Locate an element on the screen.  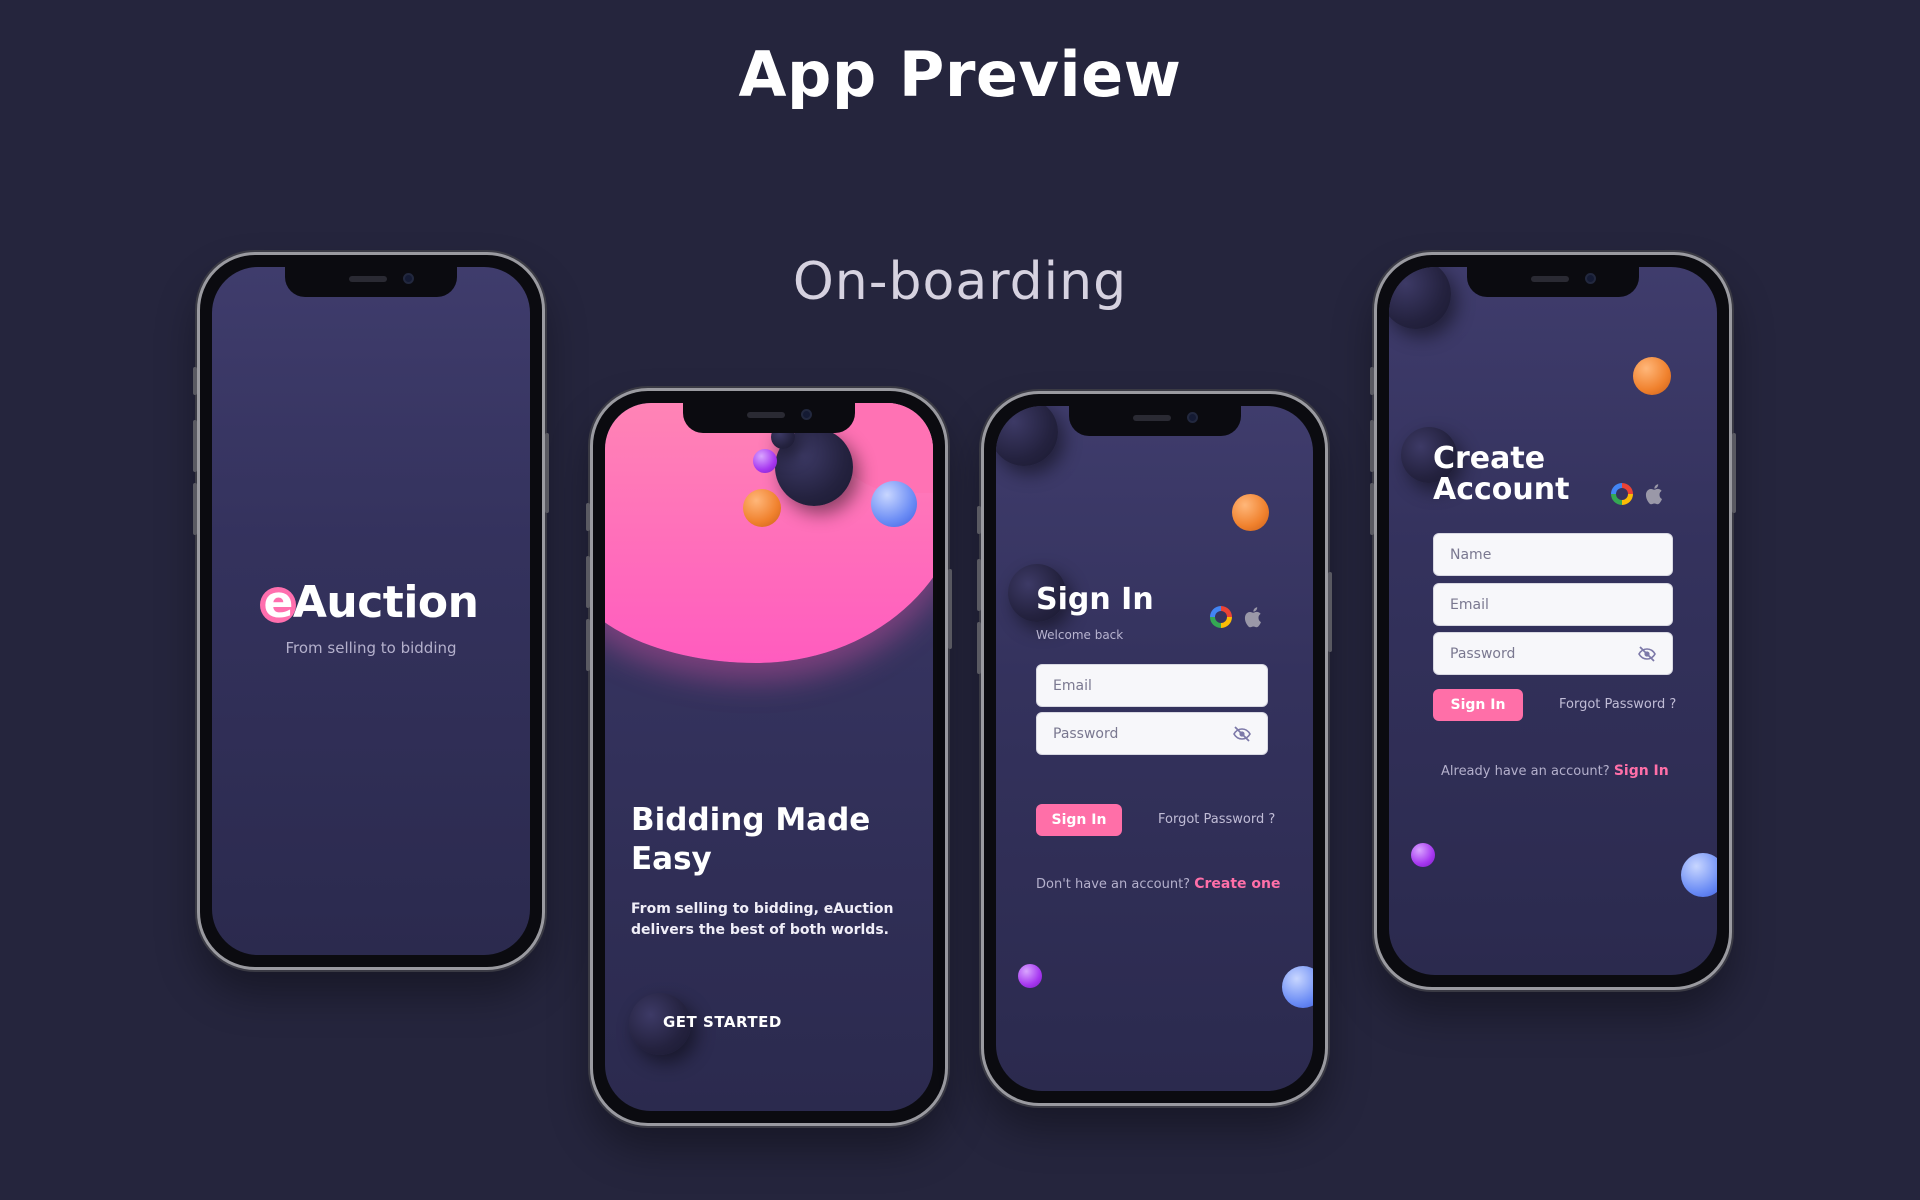
footer-text: Already have an account? is located at coordinates (1525, 771).